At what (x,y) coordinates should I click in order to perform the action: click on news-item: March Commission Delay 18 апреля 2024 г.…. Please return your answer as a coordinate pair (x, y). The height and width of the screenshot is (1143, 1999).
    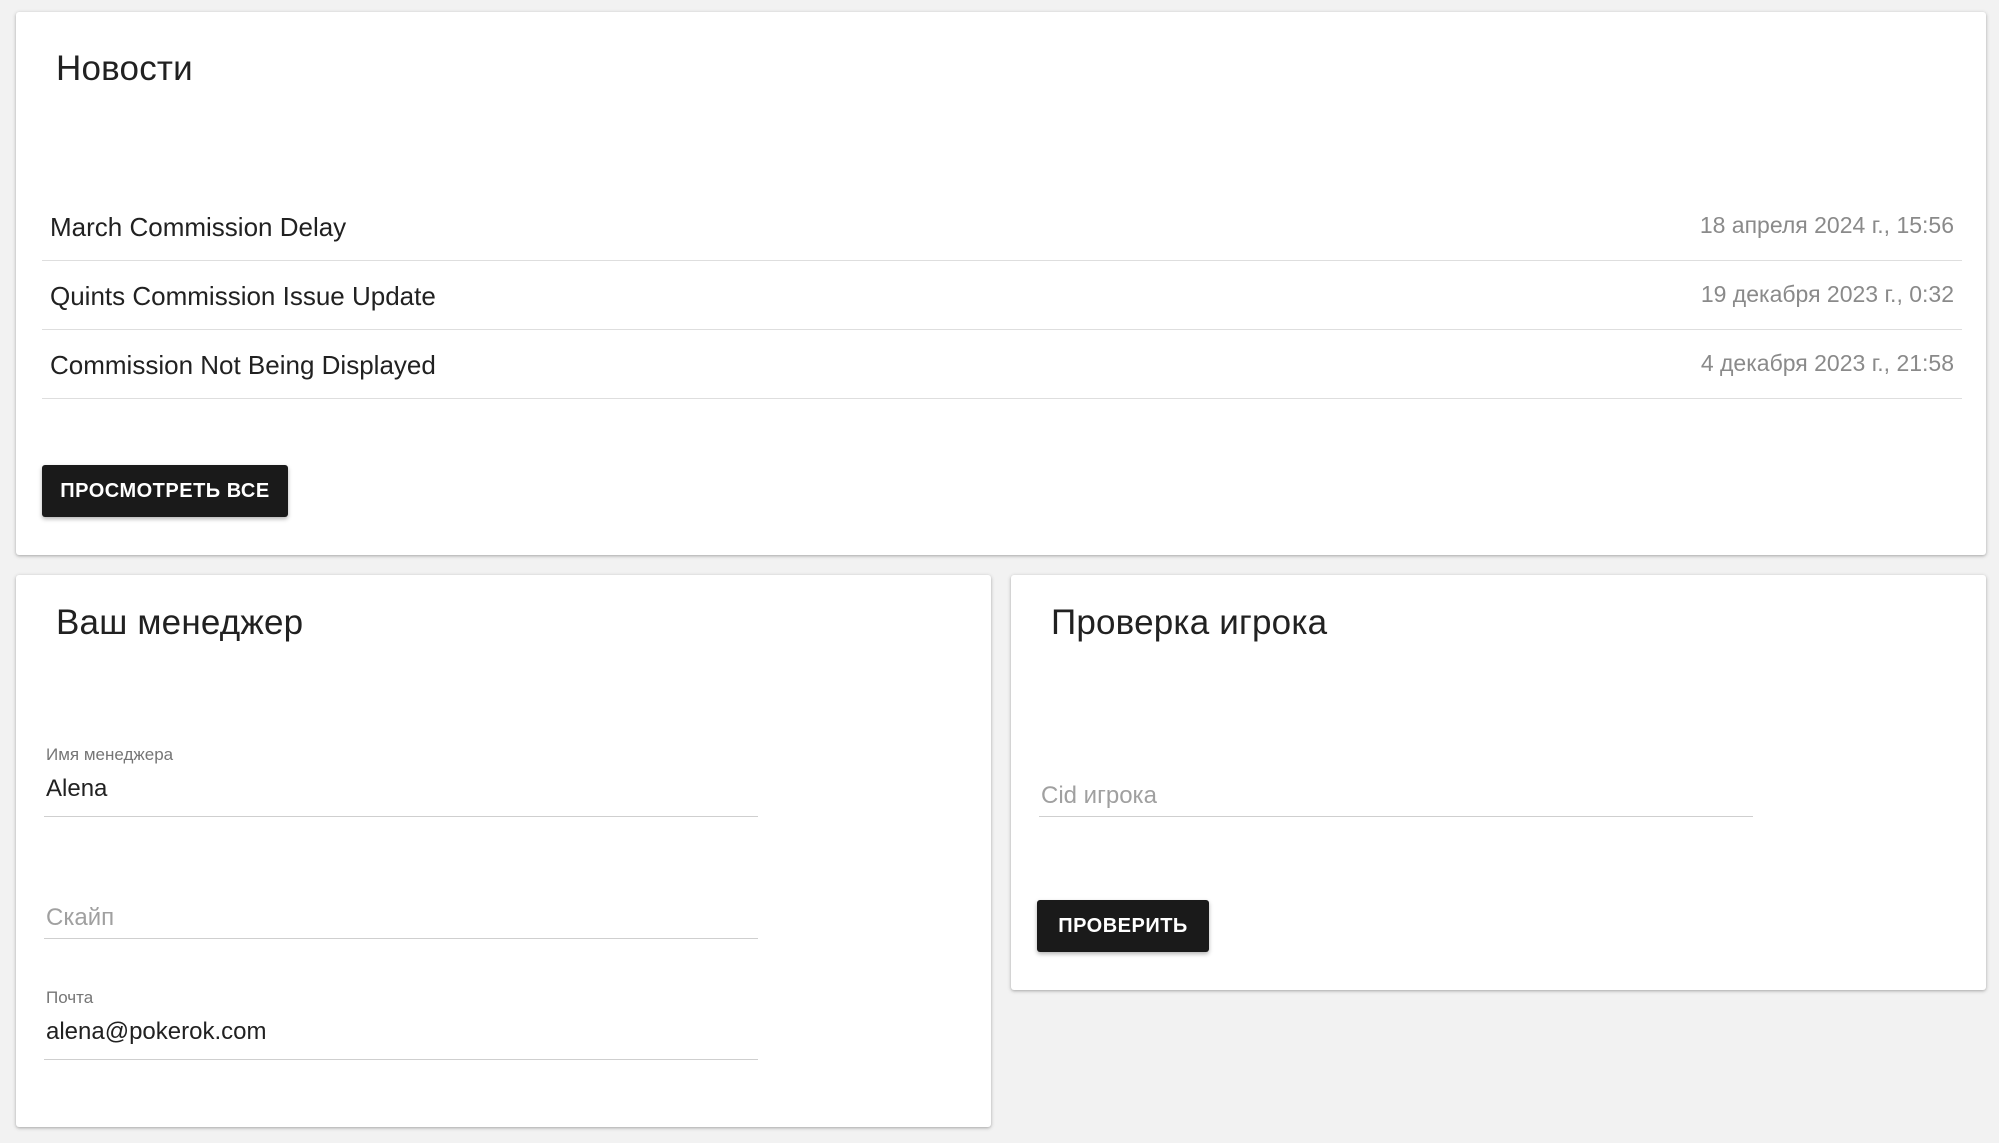
    Looking at the image, I should click on (1002, 226).